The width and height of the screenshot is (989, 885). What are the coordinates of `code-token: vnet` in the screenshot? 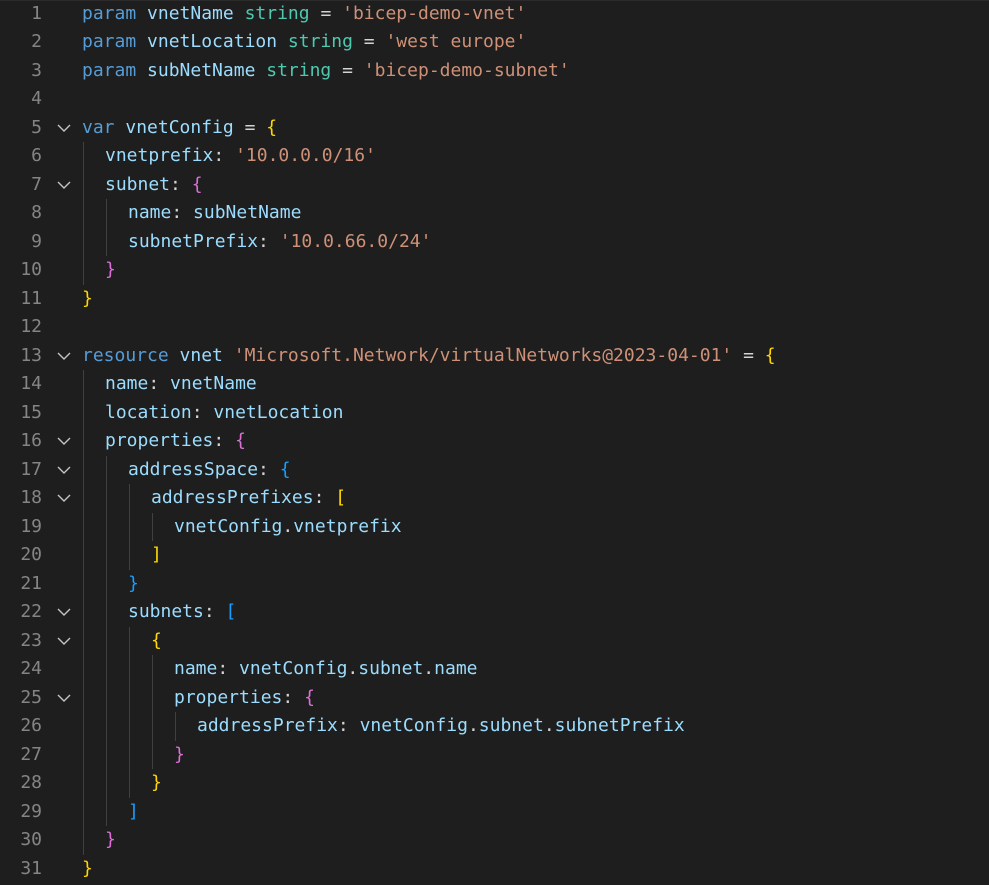 It's located at (201, 355).